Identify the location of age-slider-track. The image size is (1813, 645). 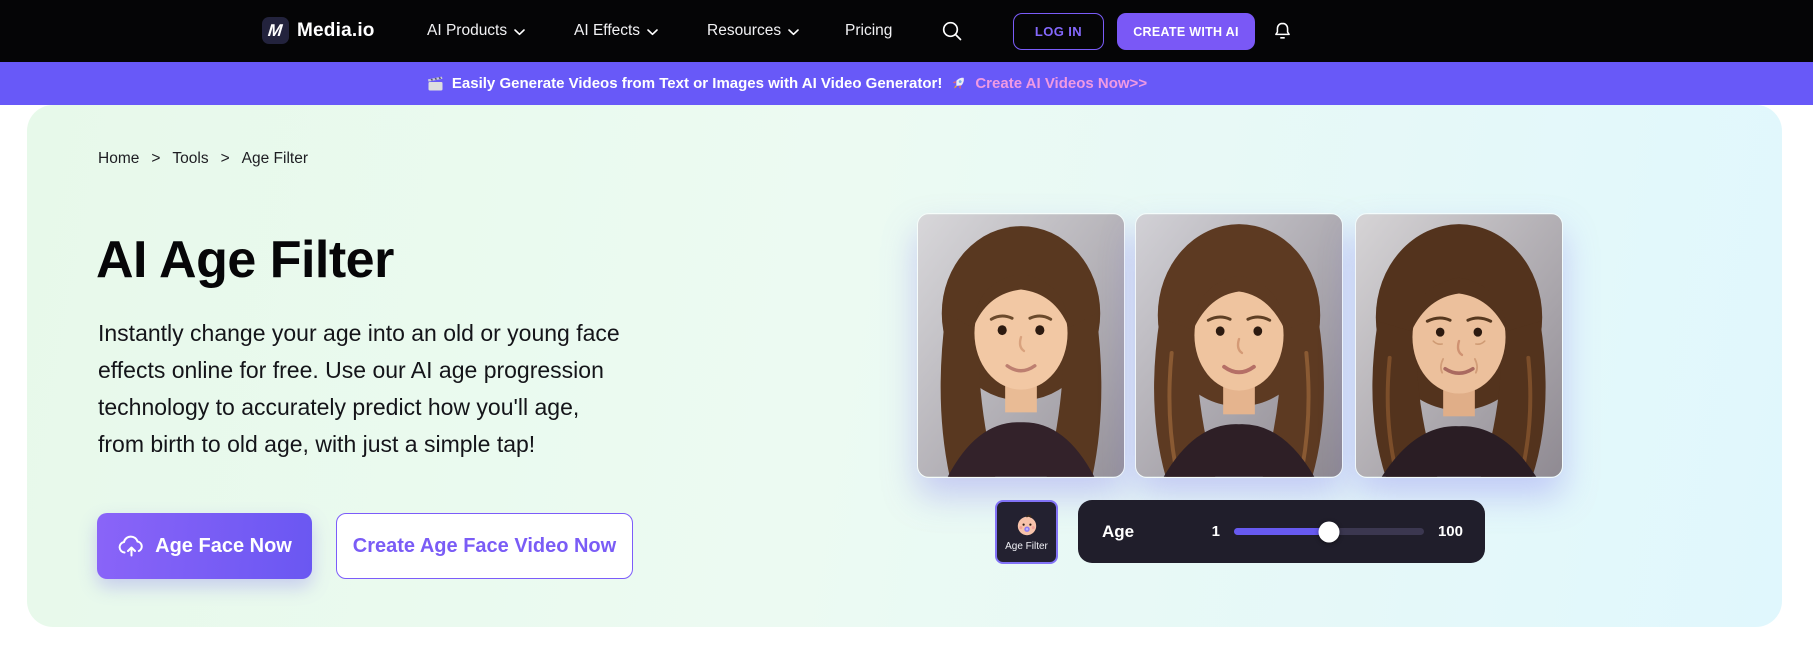
(1328, 531).